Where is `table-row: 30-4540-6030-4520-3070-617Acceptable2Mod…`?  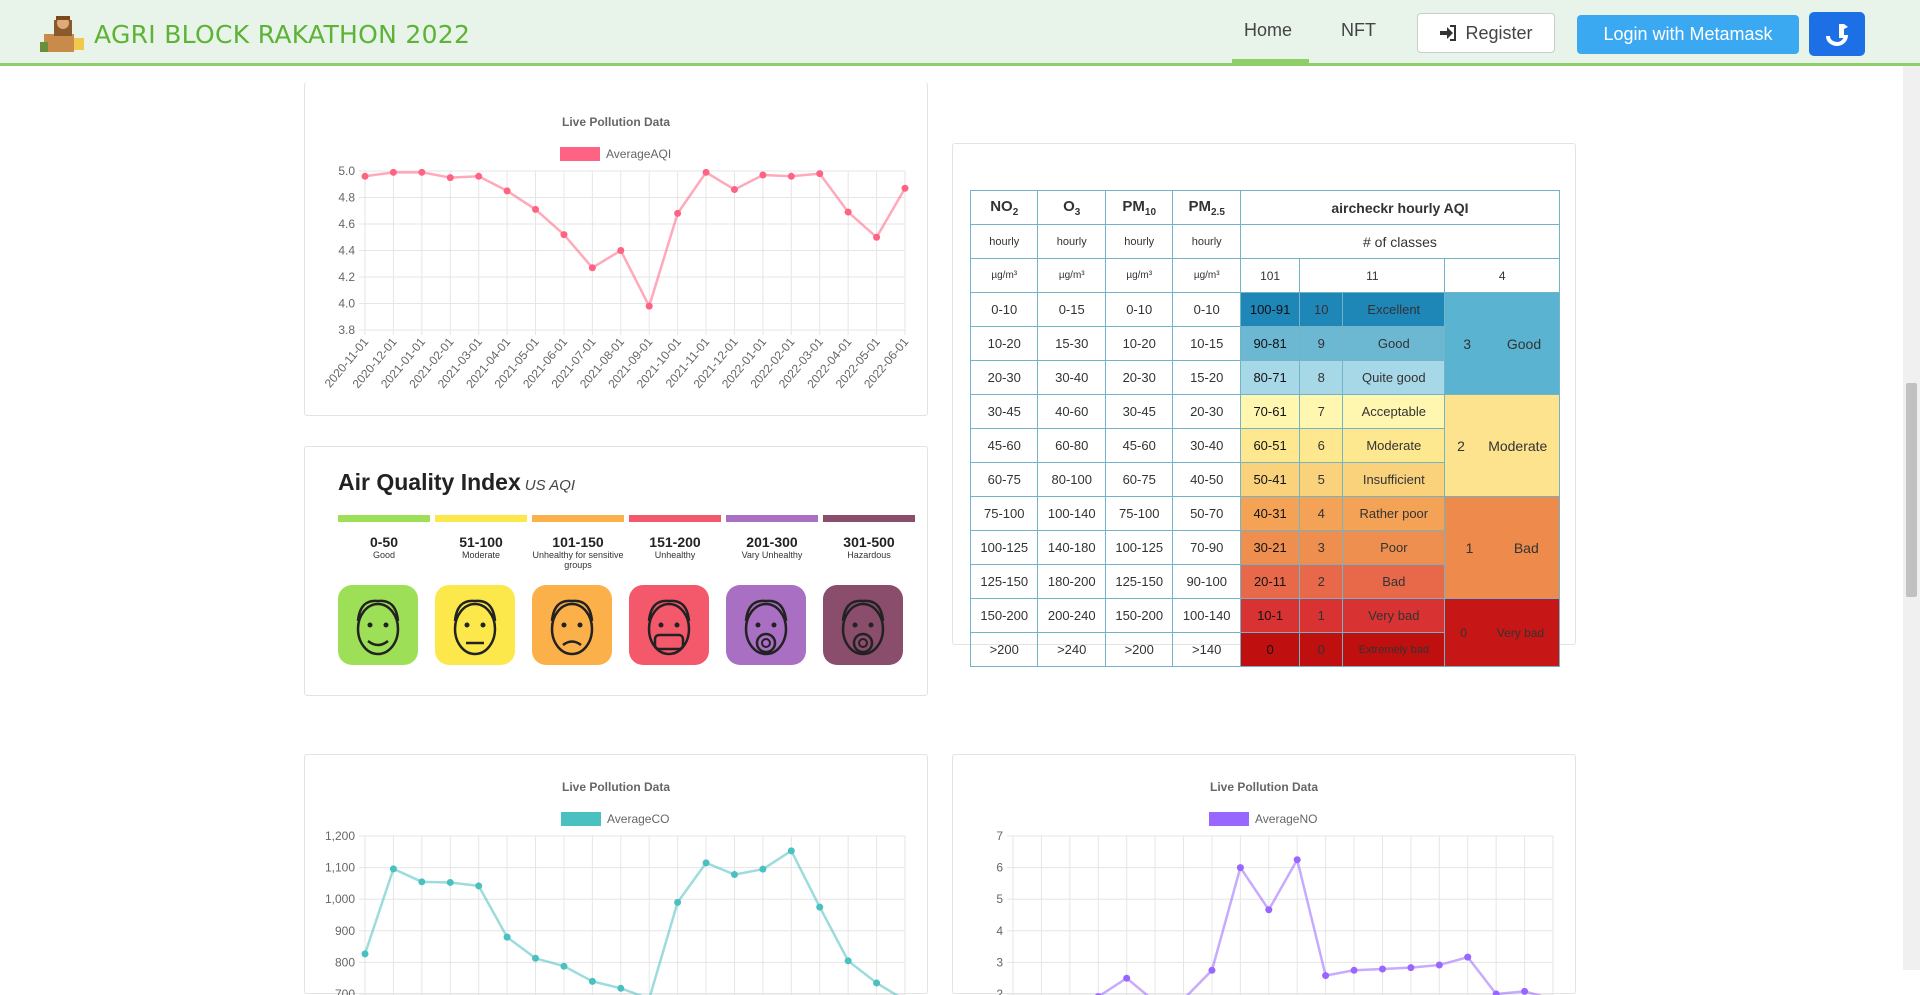 table-row: 30-4540-6030-4520-3070-617Acceptable2Mod… is located at coordinates (1265, 412).